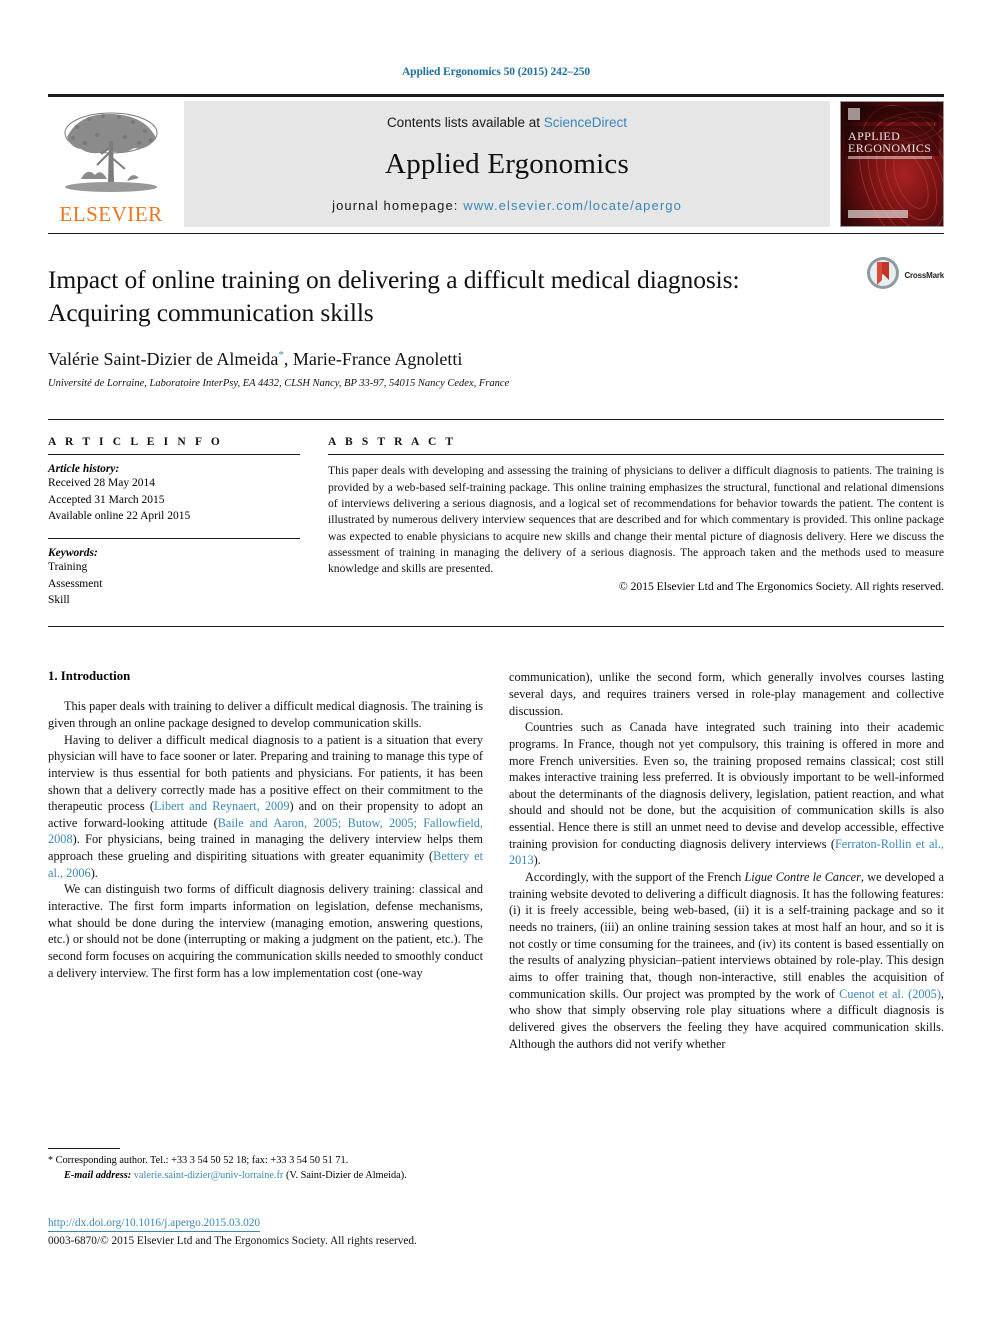  Describe the element at coordinates (111, 214) in the screenshot. I see `elsevier-wordmark: ELSEVIER` at that location.